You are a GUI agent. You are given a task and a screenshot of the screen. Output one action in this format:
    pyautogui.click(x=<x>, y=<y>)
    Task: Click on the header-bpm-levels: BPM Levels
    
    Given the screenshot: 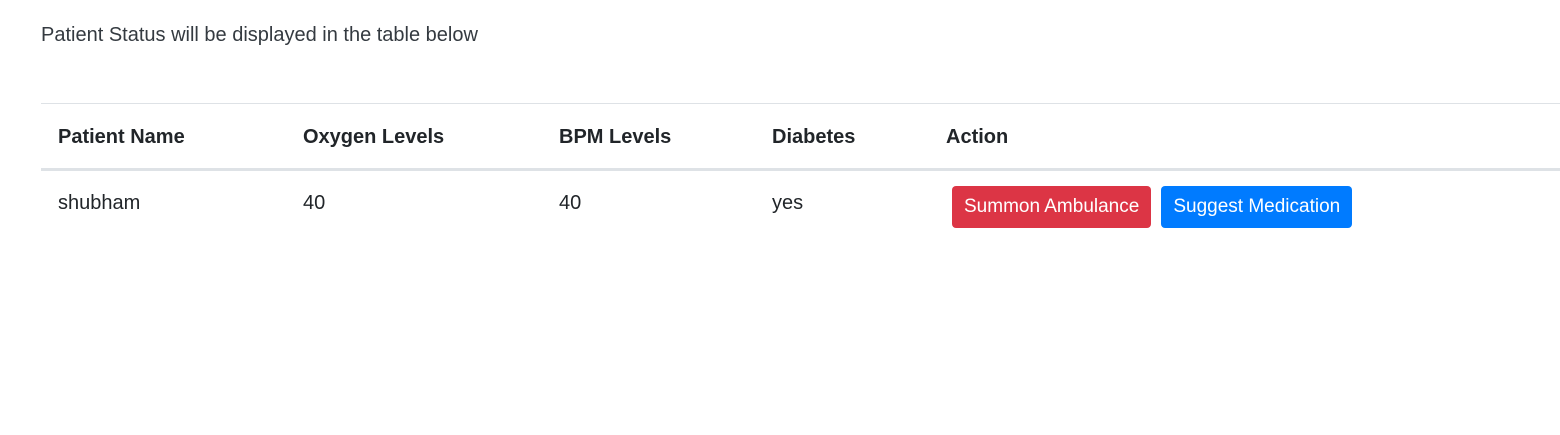 What is the action you would take?
    pyautogui.click(x=648, y=137)
    